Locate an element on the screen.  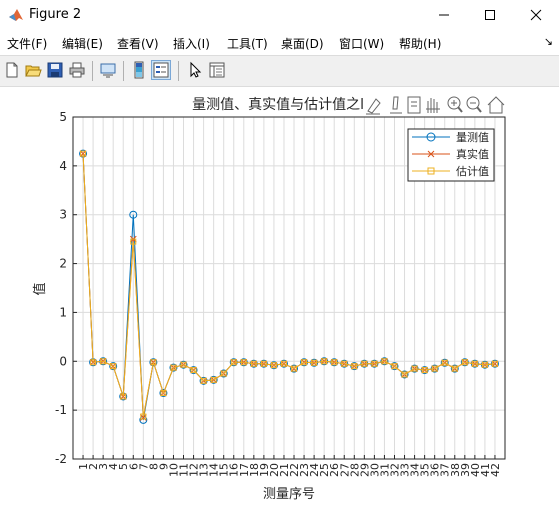
restore-view-icon is located at coordinates (414, 105).